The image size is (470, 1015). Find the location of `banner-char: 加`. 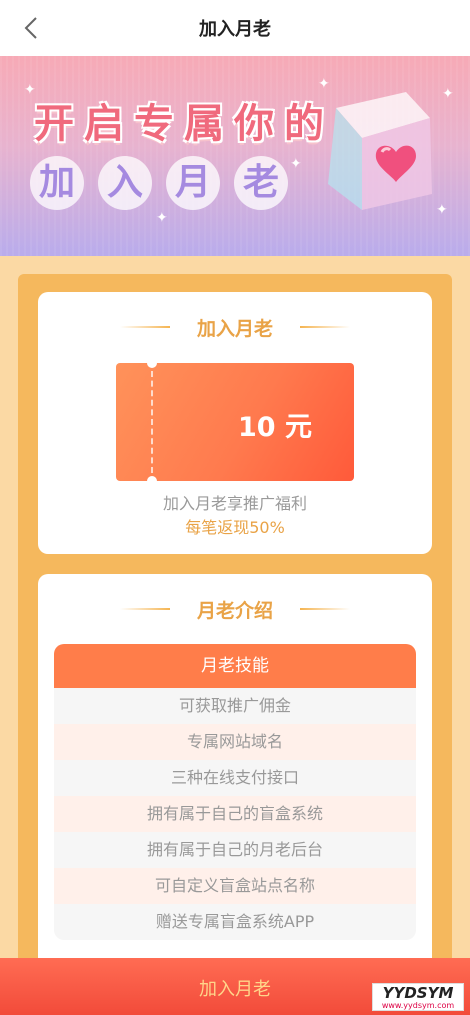

banner-char: 加 is located at coordinates (57, 183).